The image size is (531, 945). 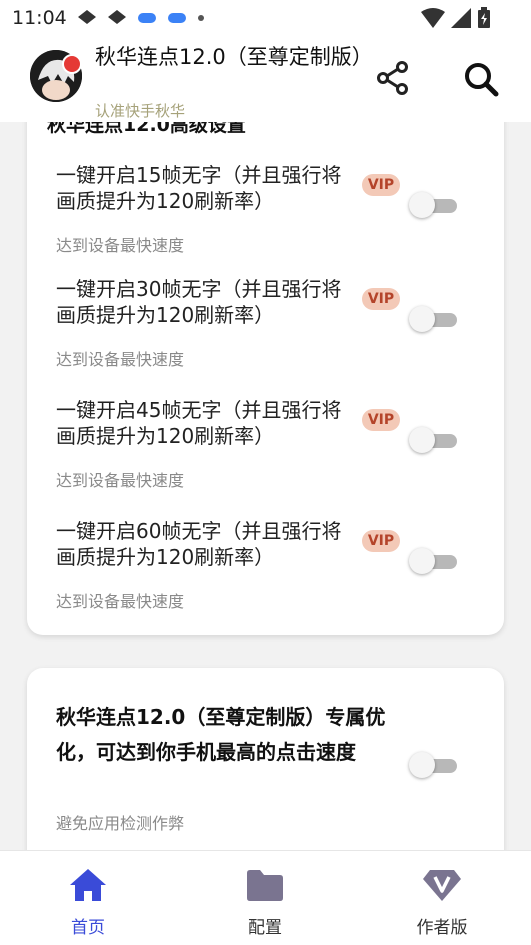 What do you see at coordinates (265, 18) in the screenshot?
I see `status-bar: 11:04` at bounding box center [265, 18].